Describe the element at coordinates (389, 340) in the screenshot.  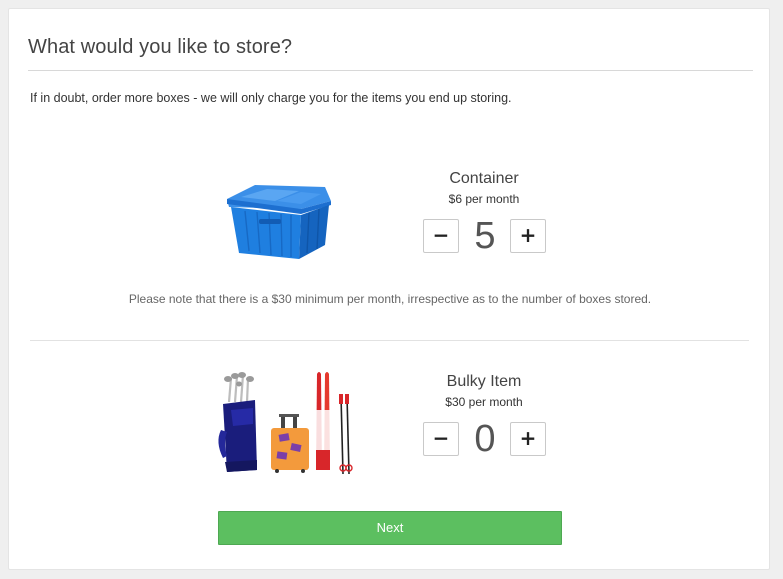
I see `section-divider` at that location.